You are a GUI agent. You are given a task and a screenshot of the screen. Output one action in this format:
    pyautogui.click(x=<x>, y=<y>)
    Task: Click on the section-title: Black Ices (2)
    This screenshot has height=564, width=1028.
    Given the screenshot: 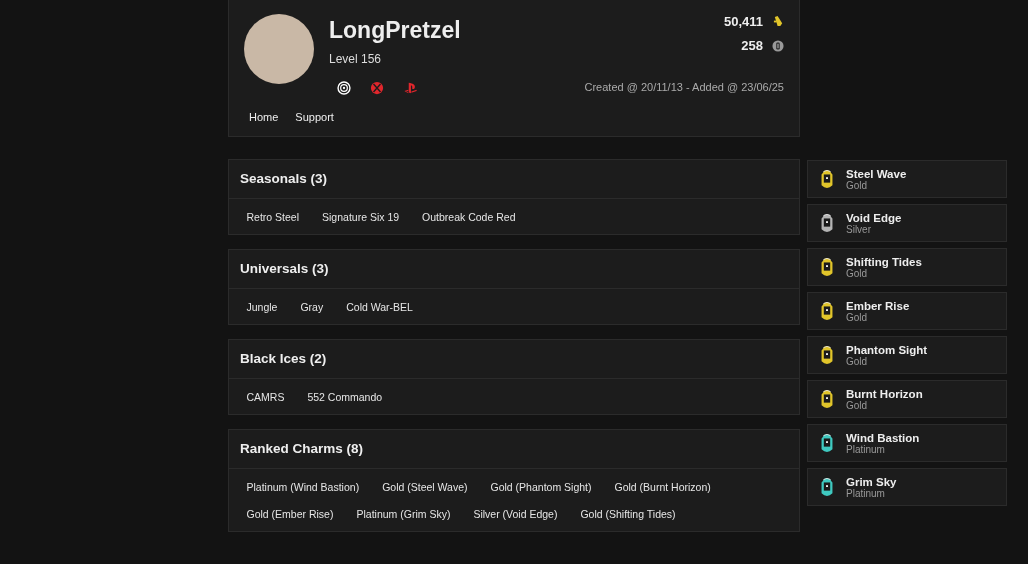 What is the action you would take?
    pyautogui.click(x=514, y=359)
    